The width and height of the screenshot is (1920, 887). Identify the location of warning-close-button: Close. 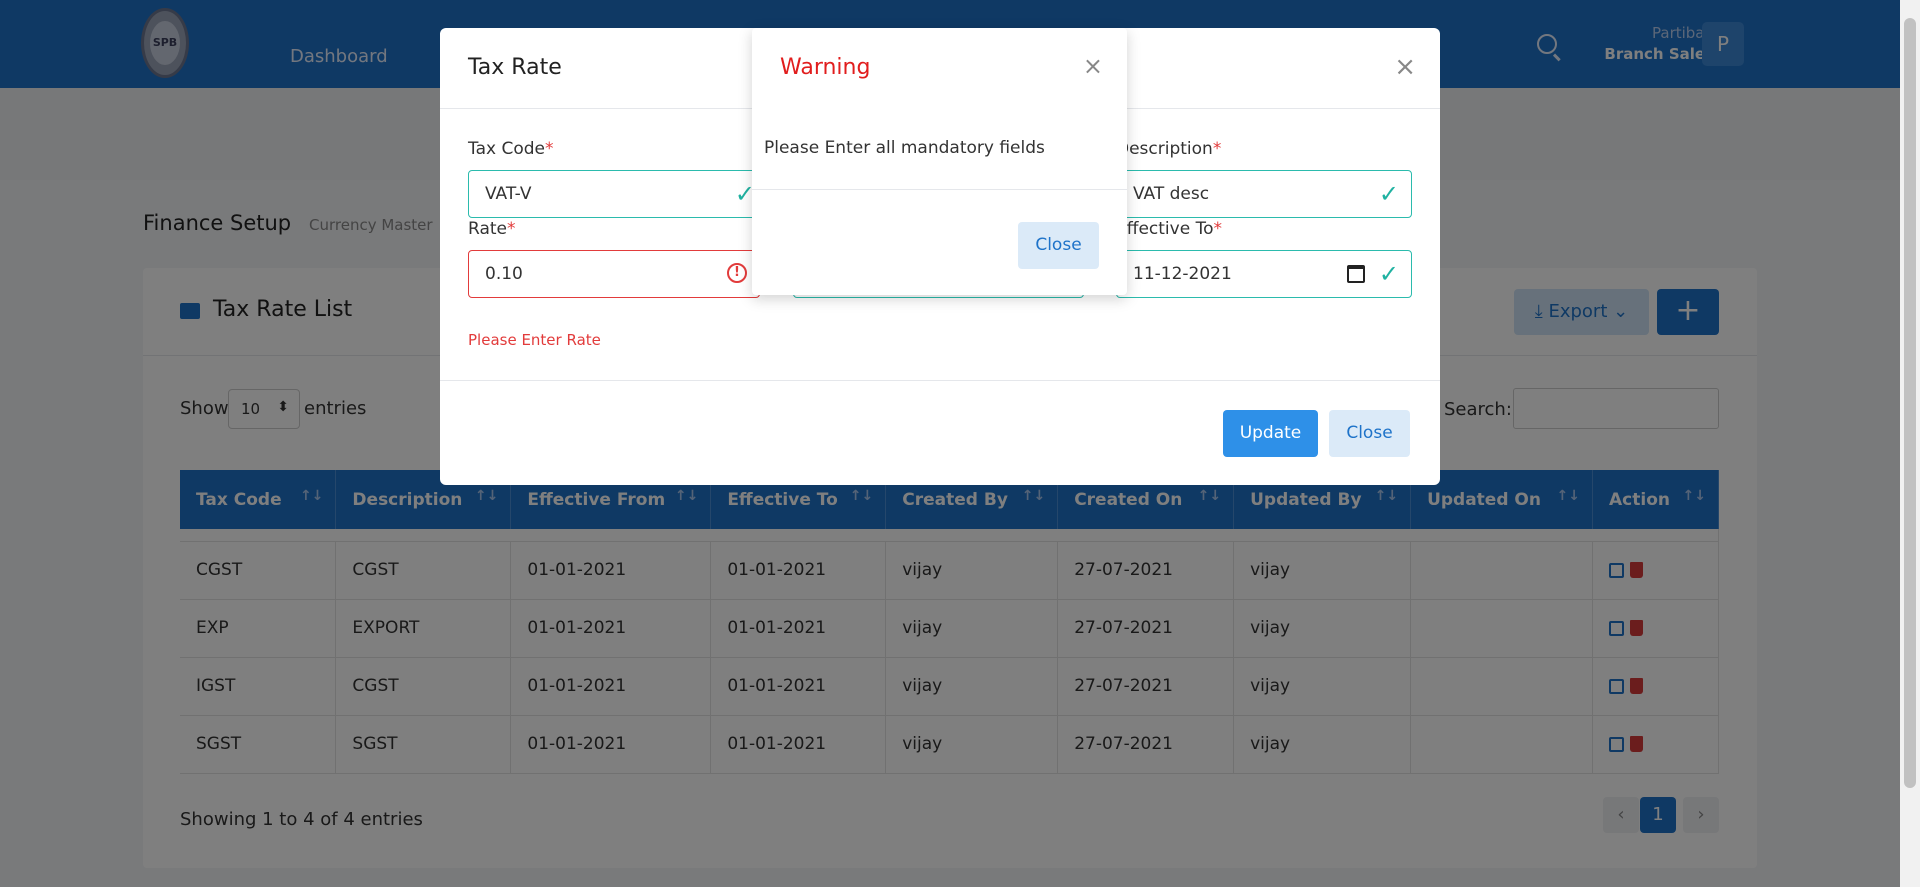
(1058, 245).